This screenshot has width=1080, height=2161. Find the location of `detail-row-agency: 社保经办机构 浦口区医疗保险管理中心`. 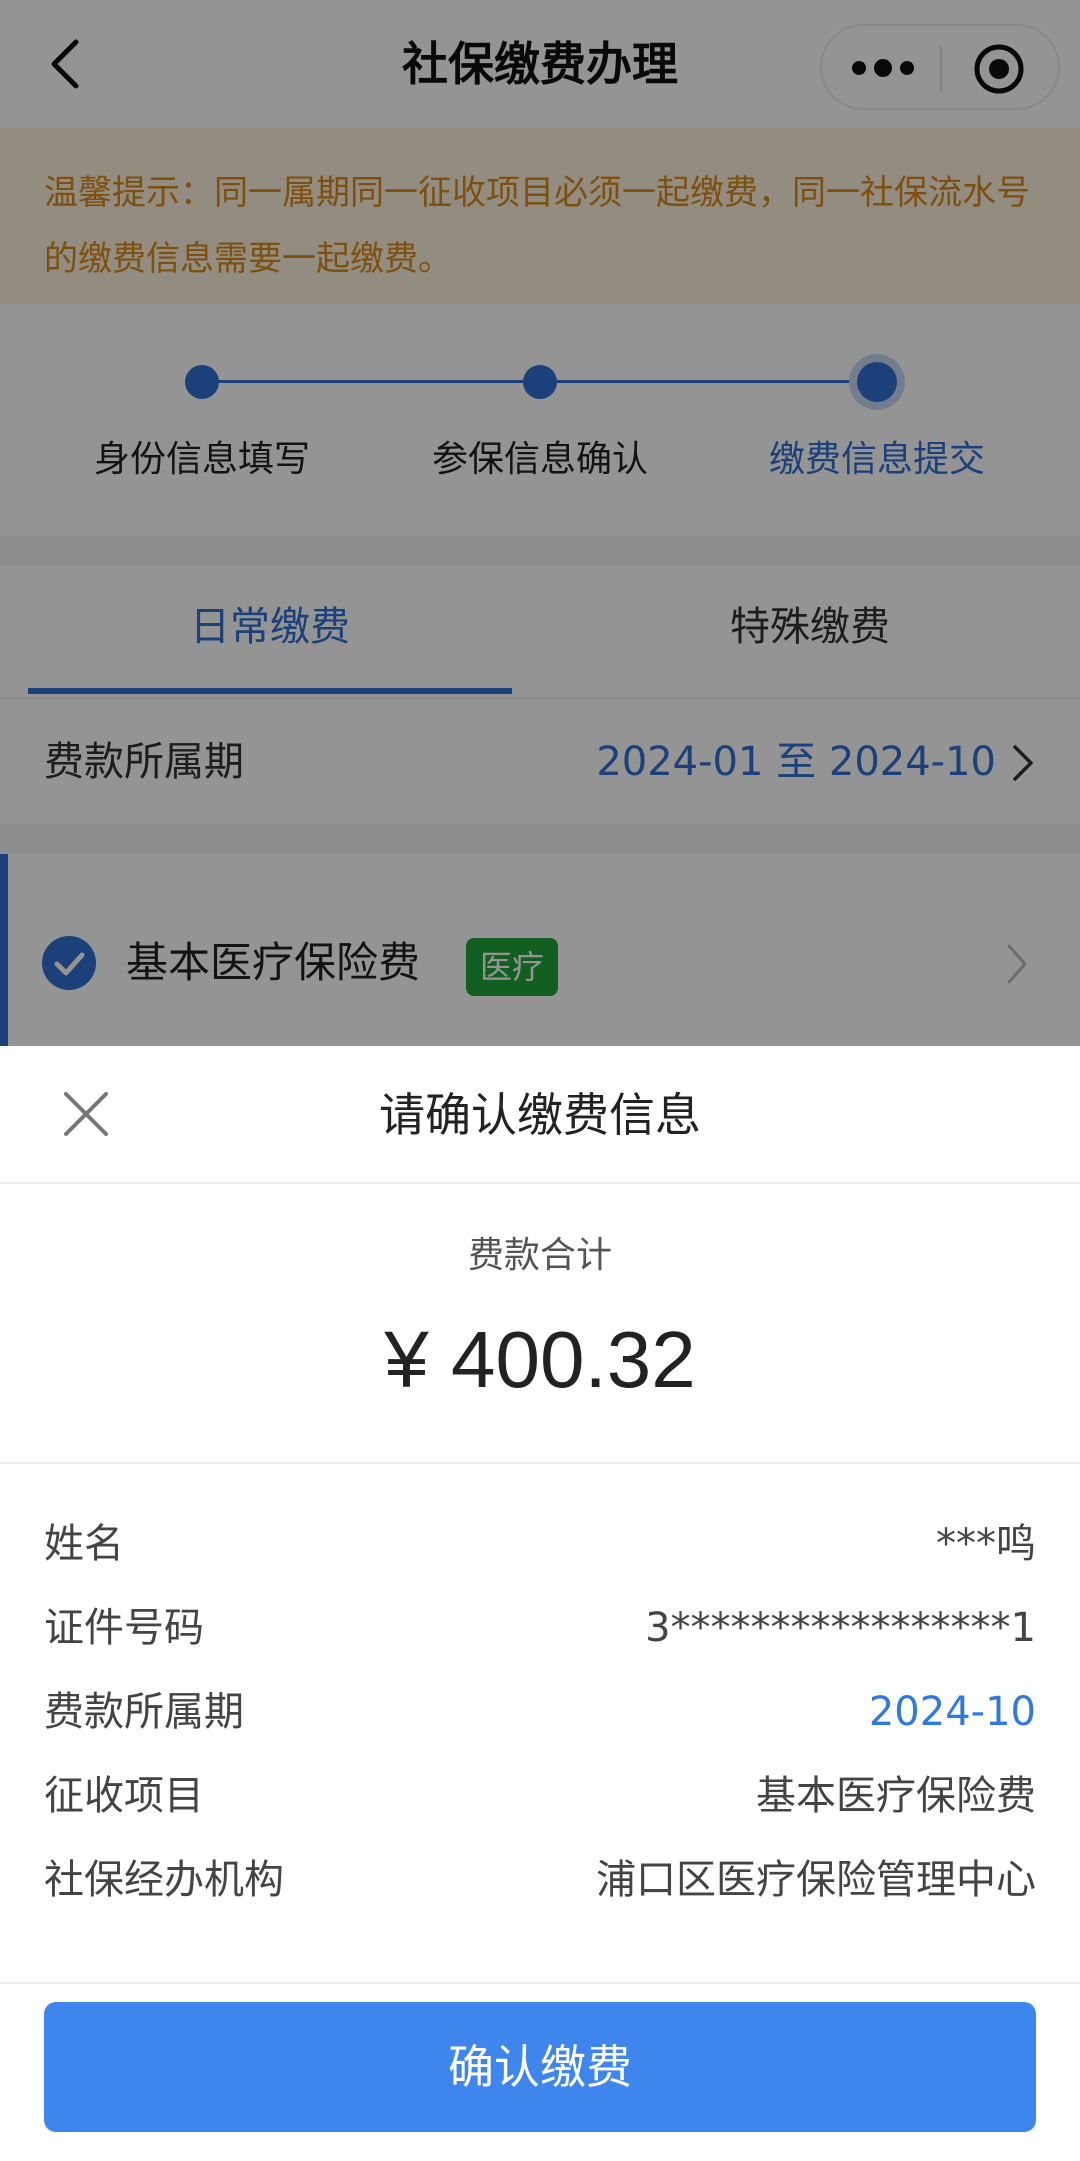

detail-row-agency: 社保经办机构 浦口区医疗保险管理中心 is located at coordinates (540, 1880).